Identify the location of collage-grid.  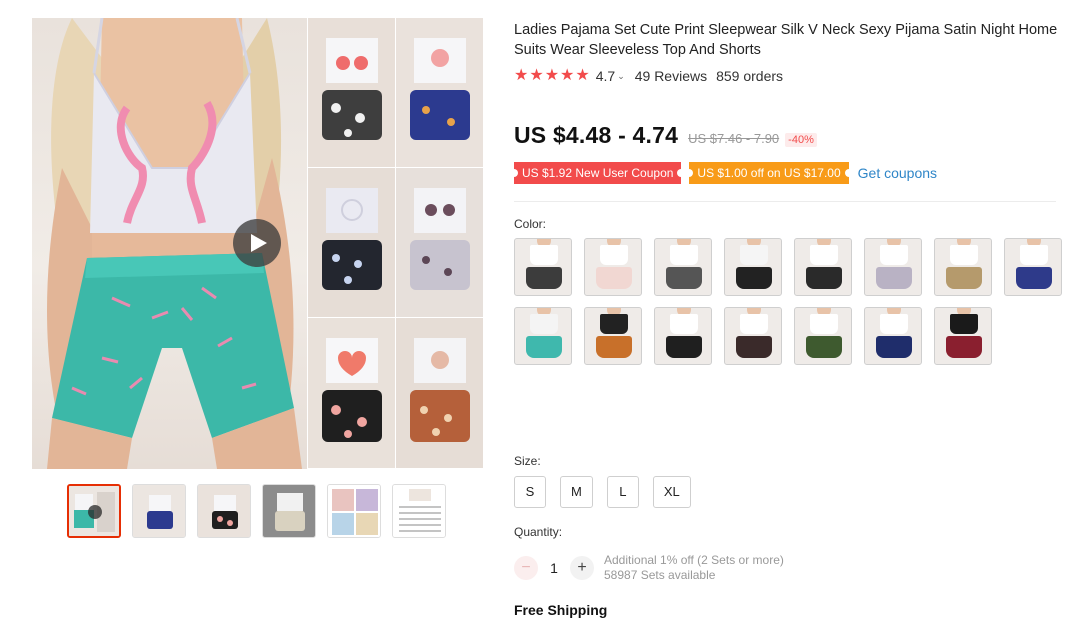
(395, 243).